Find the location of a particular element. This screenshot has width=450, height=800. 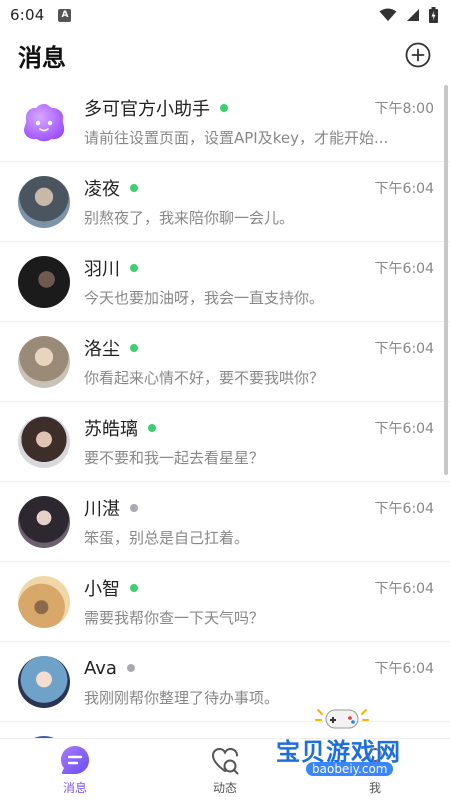

chat-preview: 笨蛋，别总是自己扛着。 is located at coordinates (167, 538).